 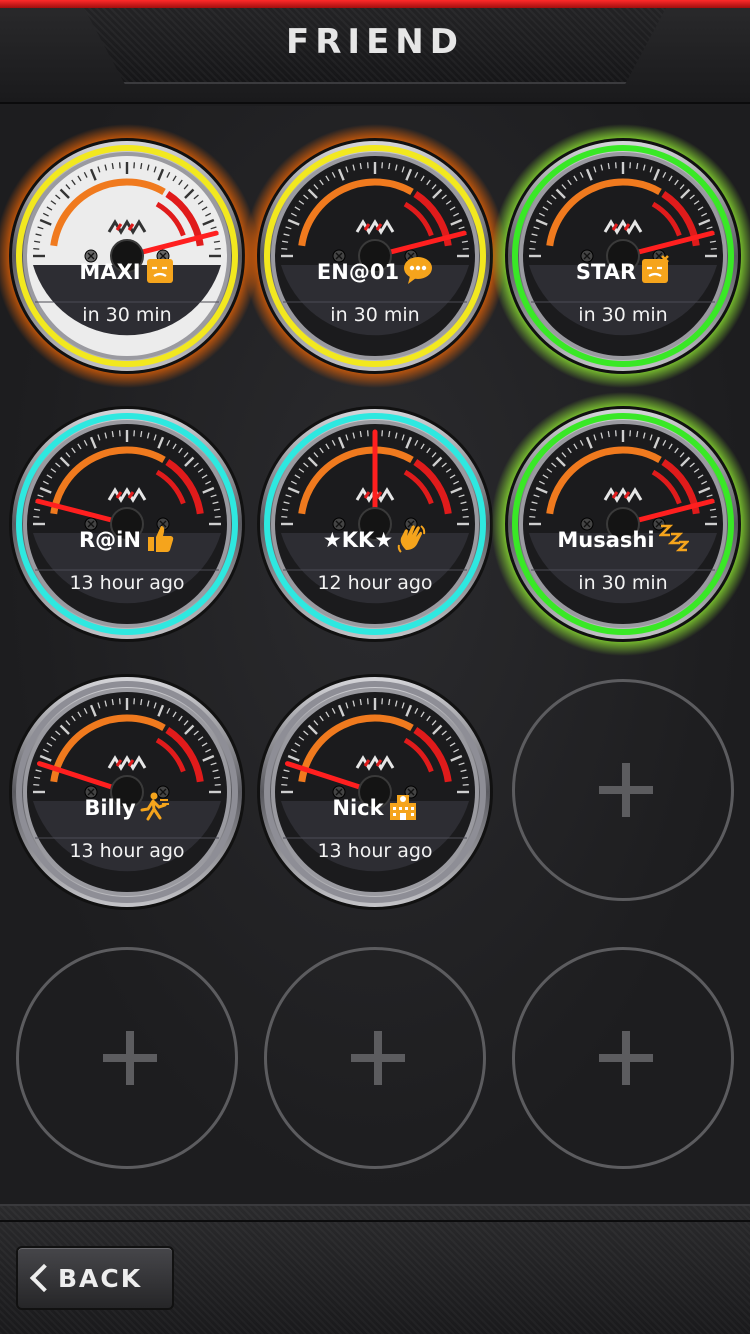 What do you see at coordinates (402, 807) in the screenshot?
I see `school-building-icon` at bounding box center [402, 807].